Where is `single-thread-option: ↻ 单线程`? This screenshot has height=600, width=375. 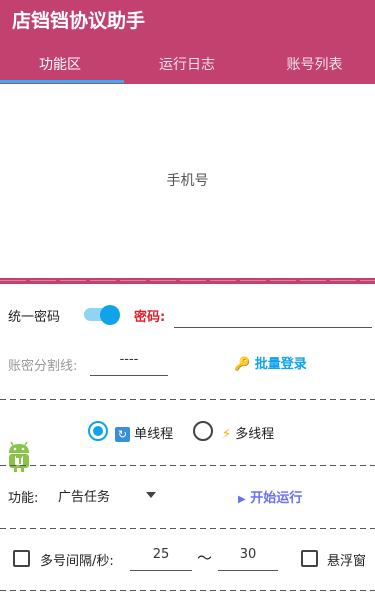 single-thread-option: ↻ 单线程 is located at coordinates (144, 432).